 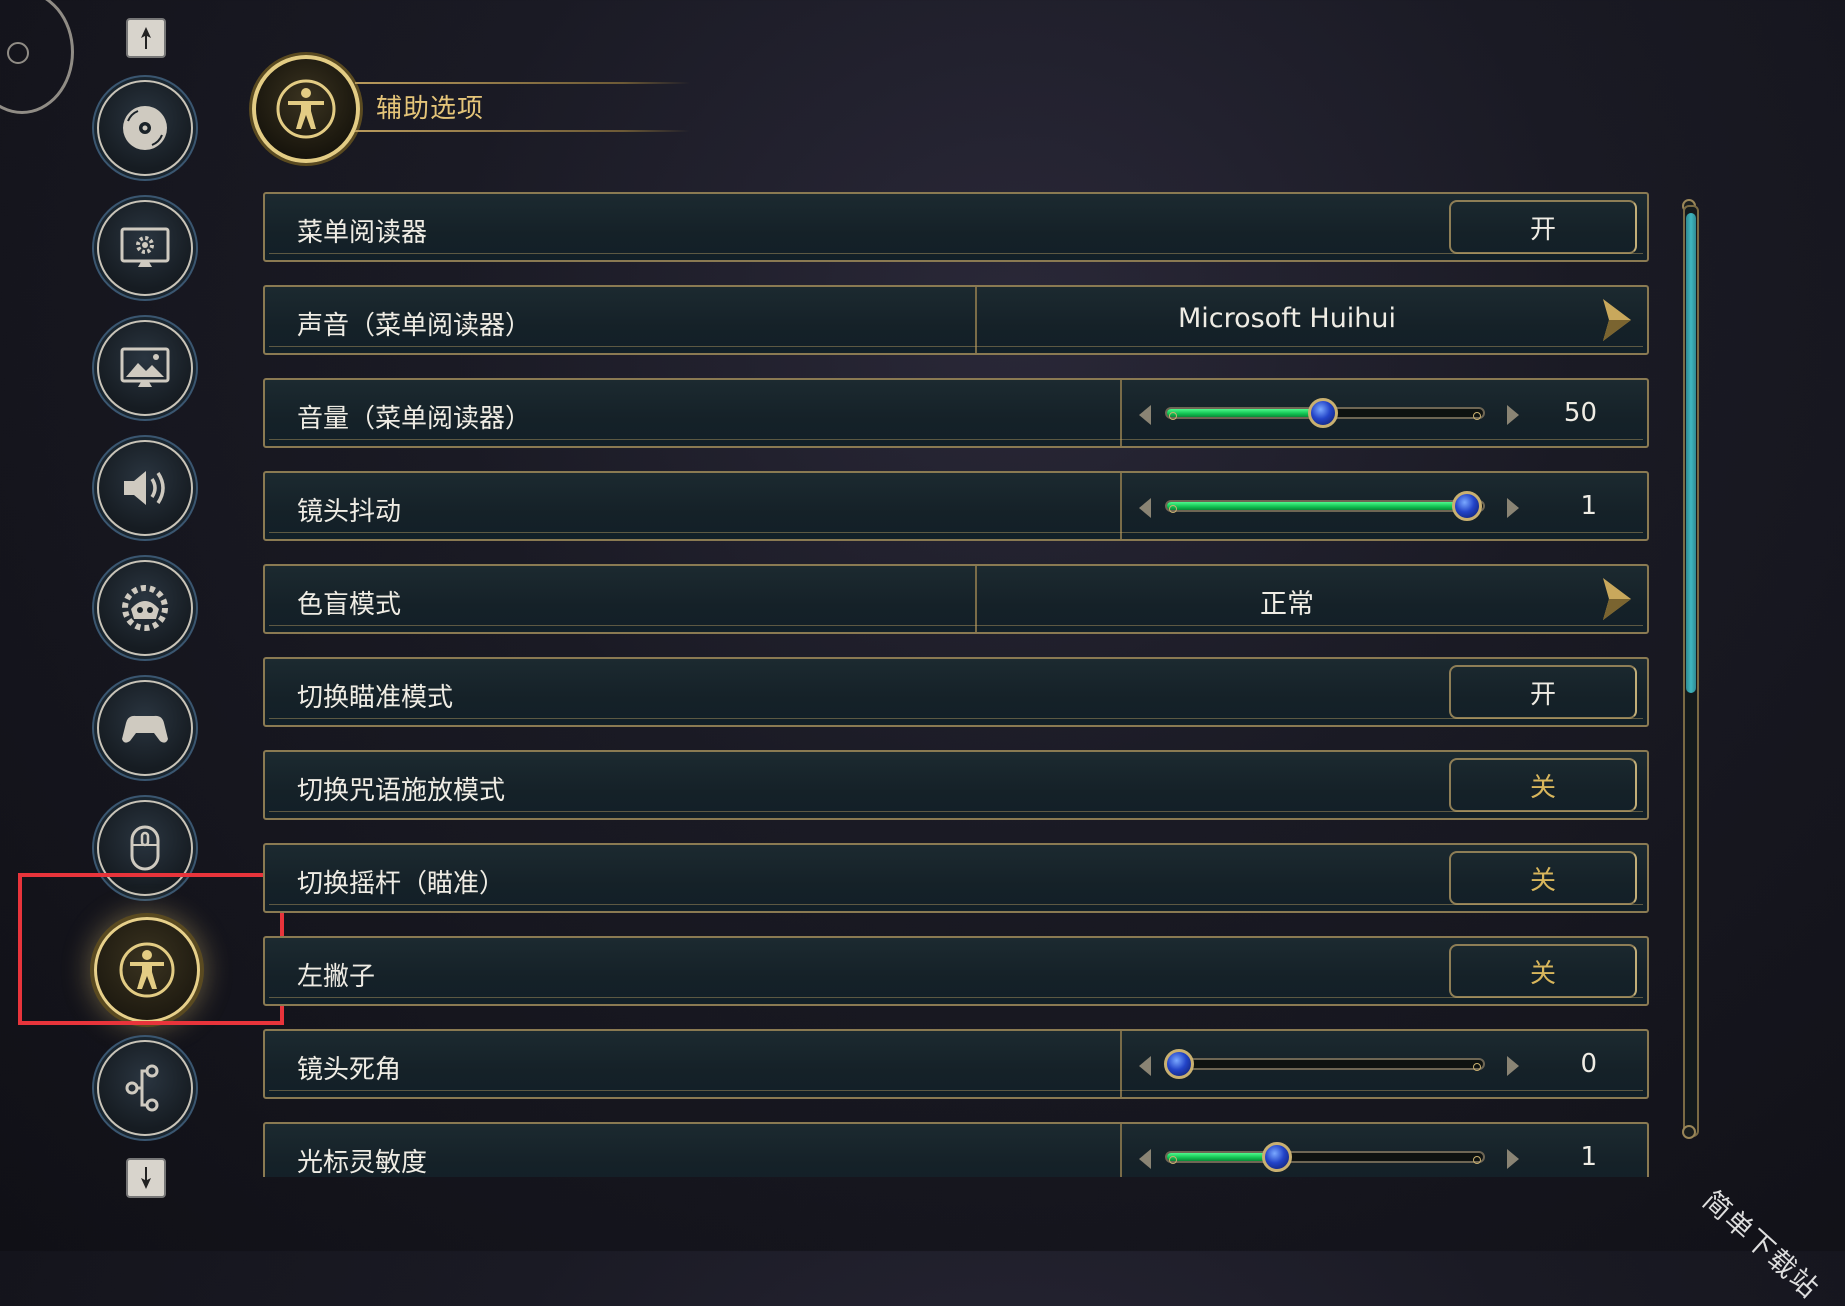 I want to click on scrollbar-thumb, so click(x=1691, y=453).